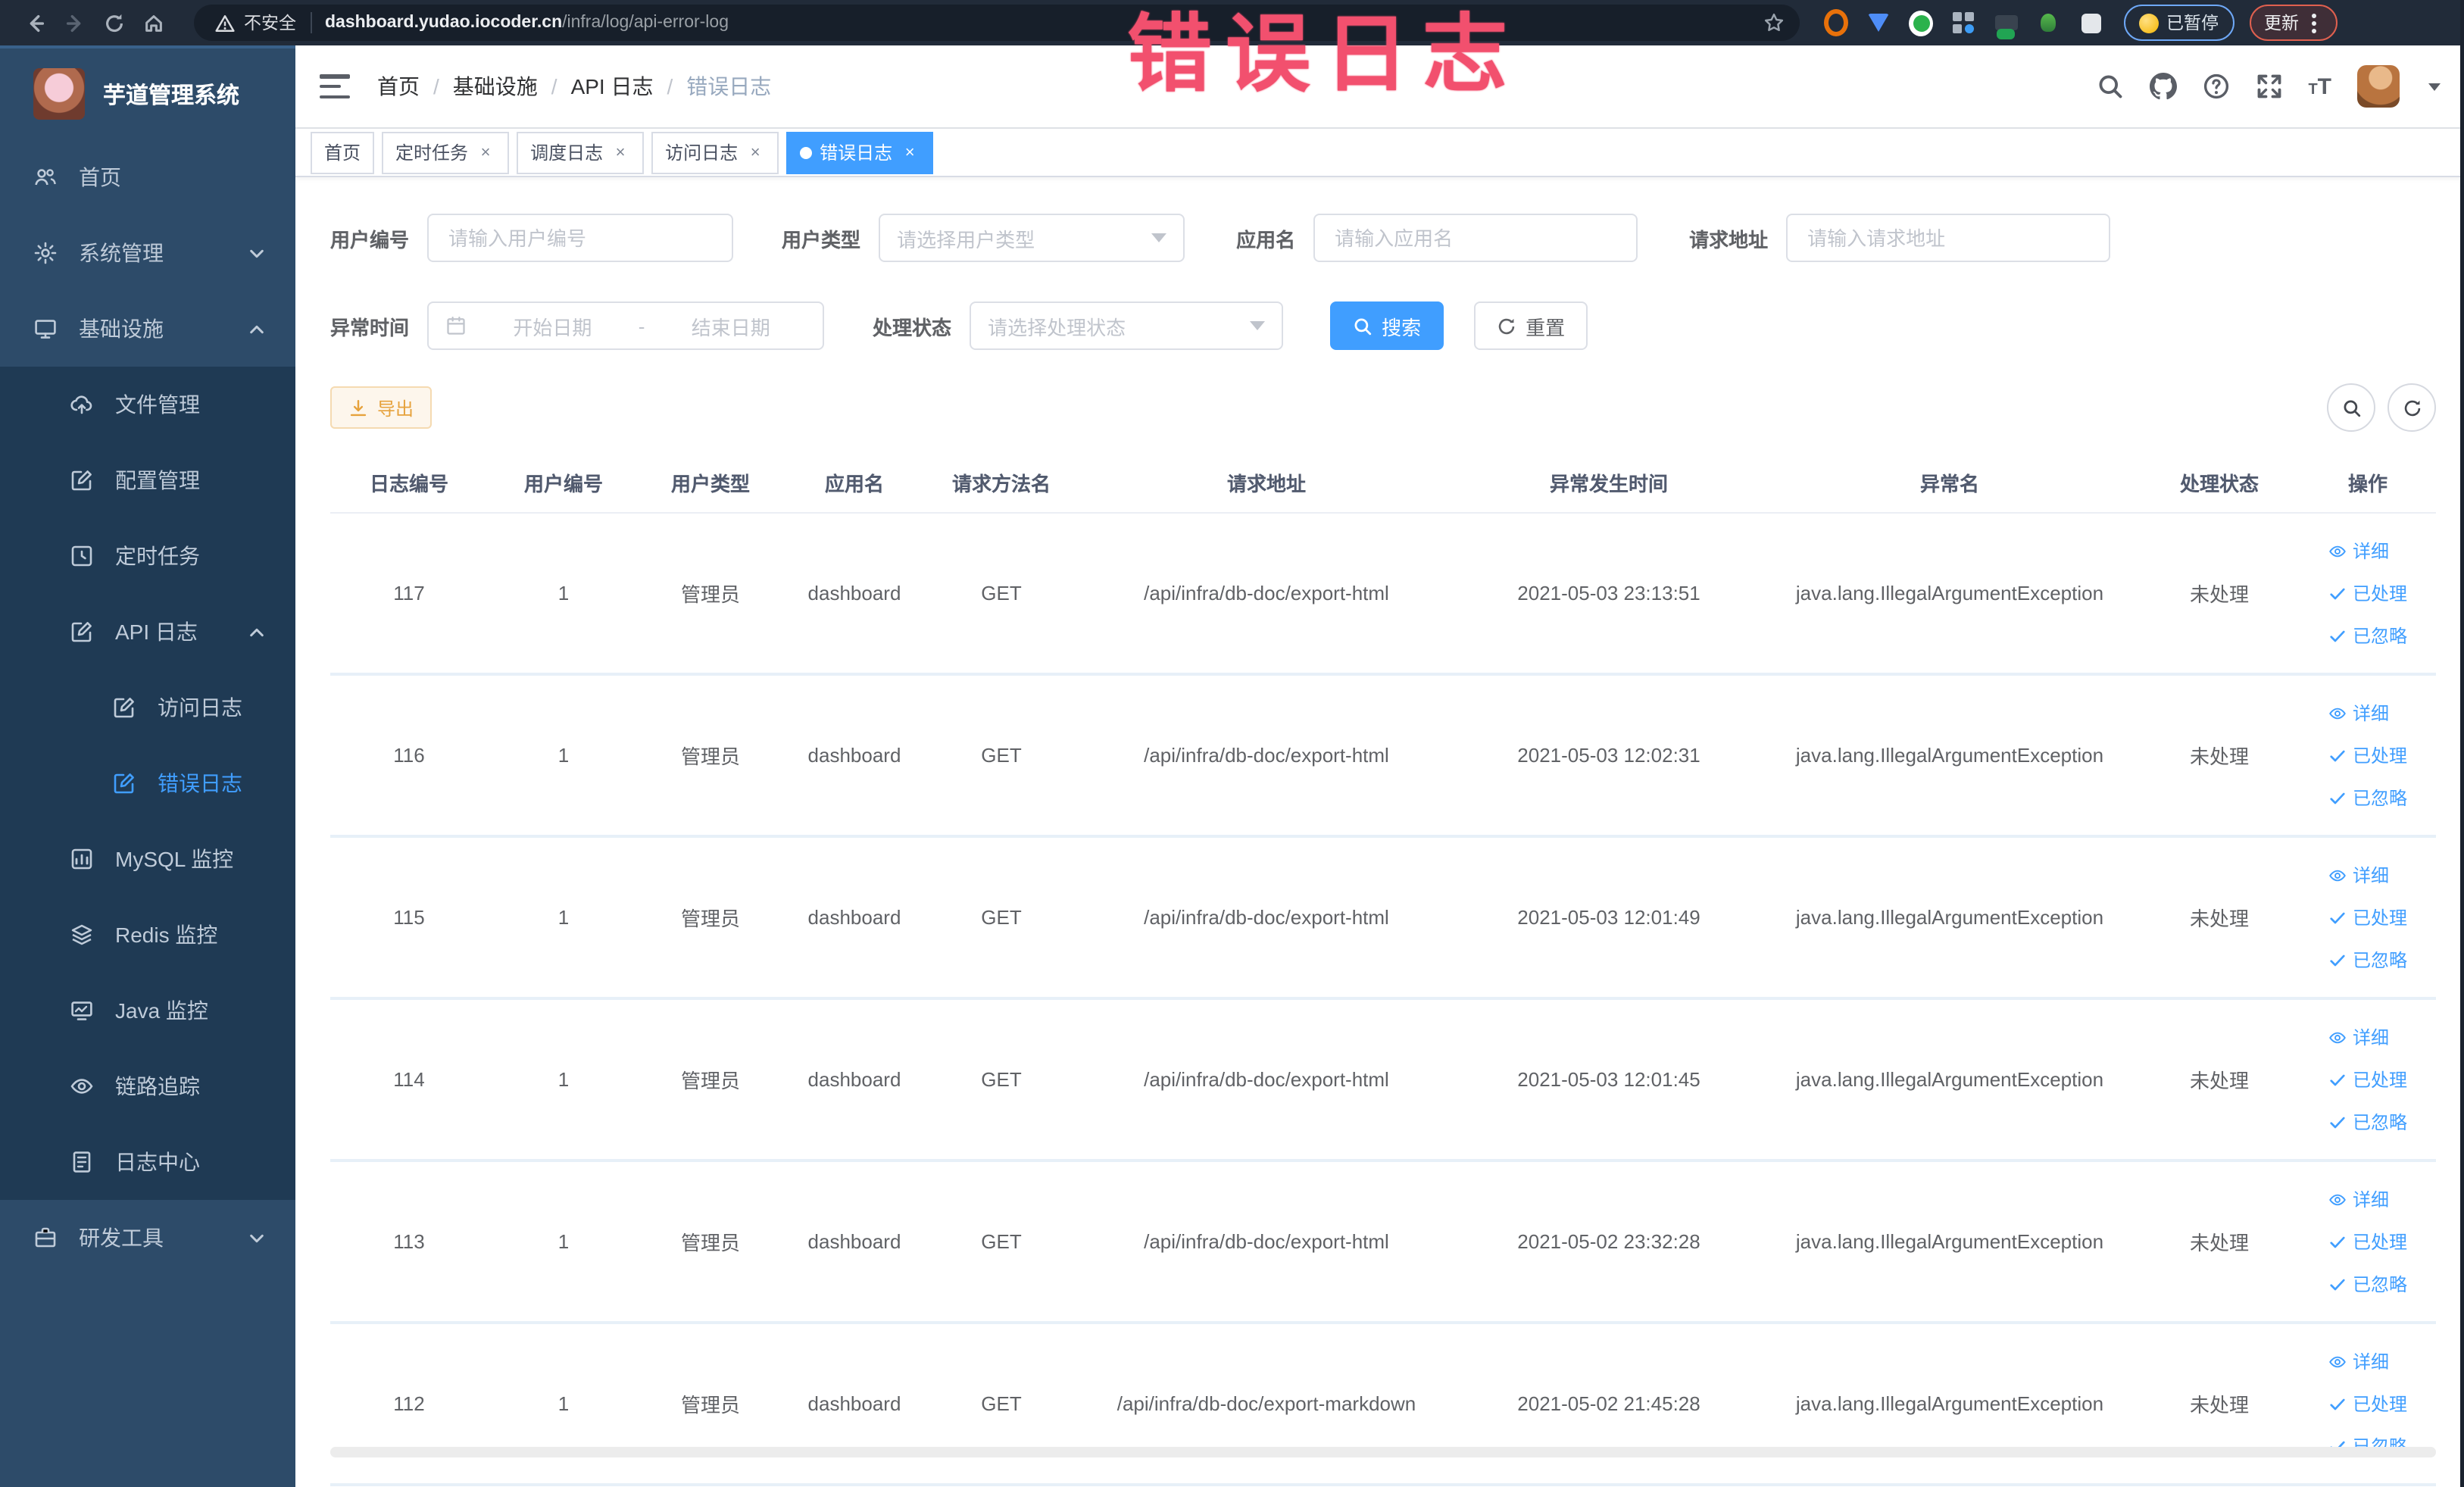  What do you see at coordinates (147, 480) in the screenshot?
I see `sidebar-item-config-management: 配置管理` at bounding box center [147, 480].